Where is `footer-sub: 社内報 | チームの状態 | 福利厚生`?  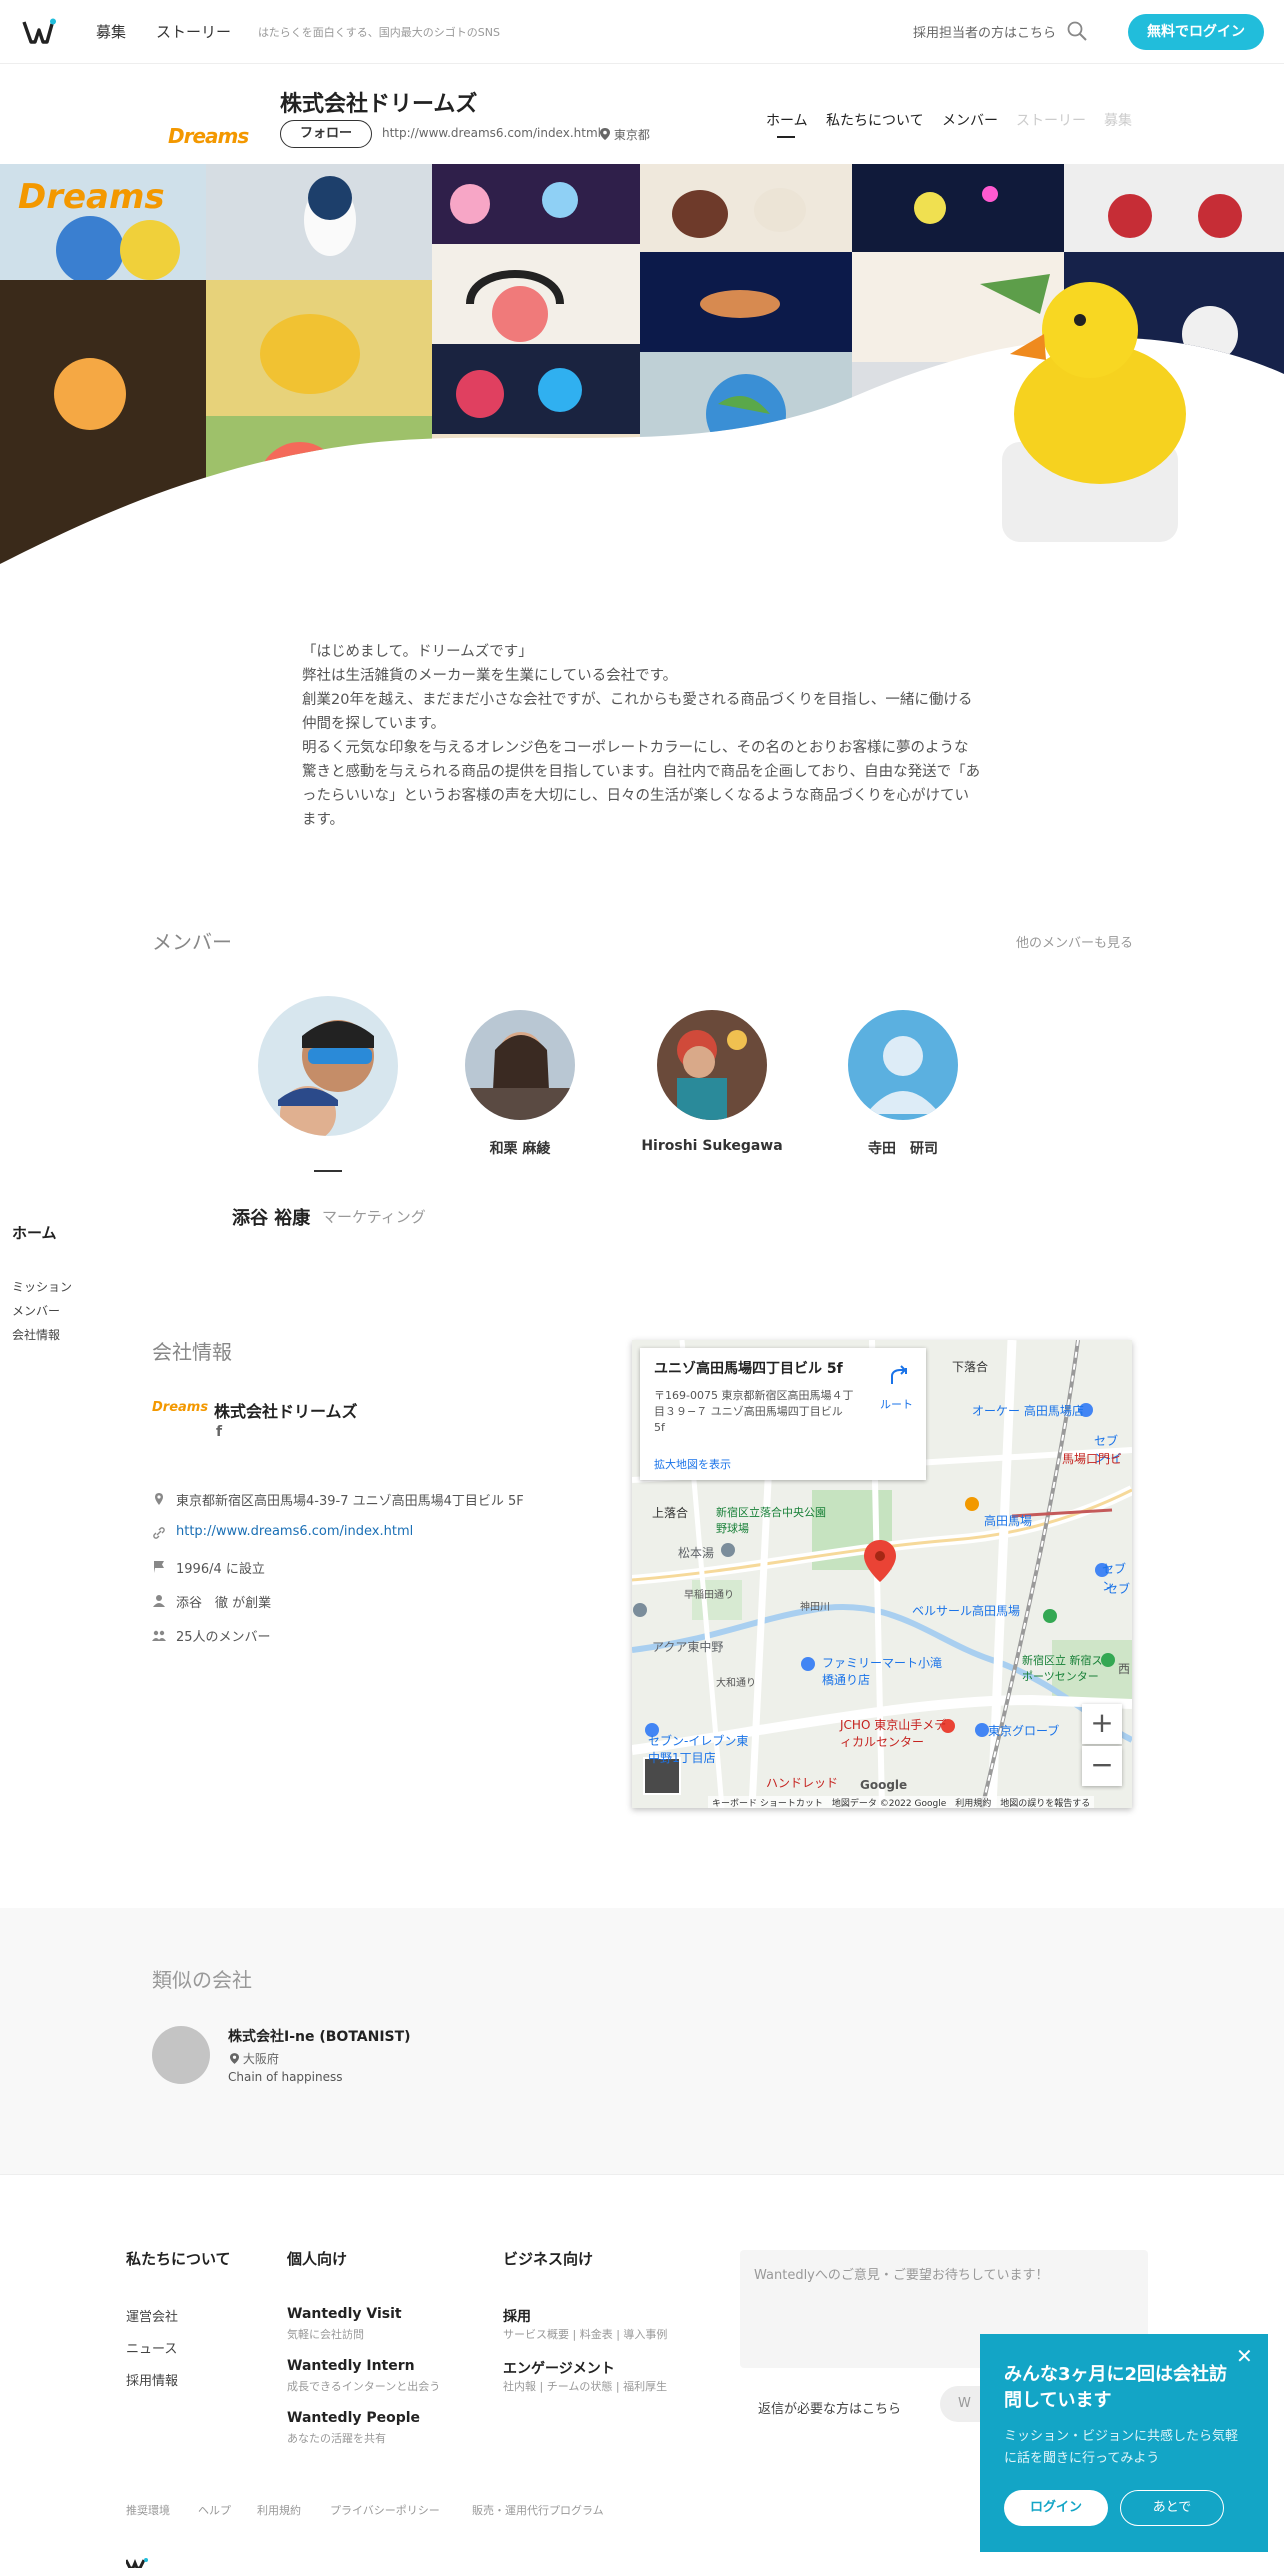 footer-sub: 社内報 | チームの状態 | 福利厚生 is located at coordinates (585, 2386).